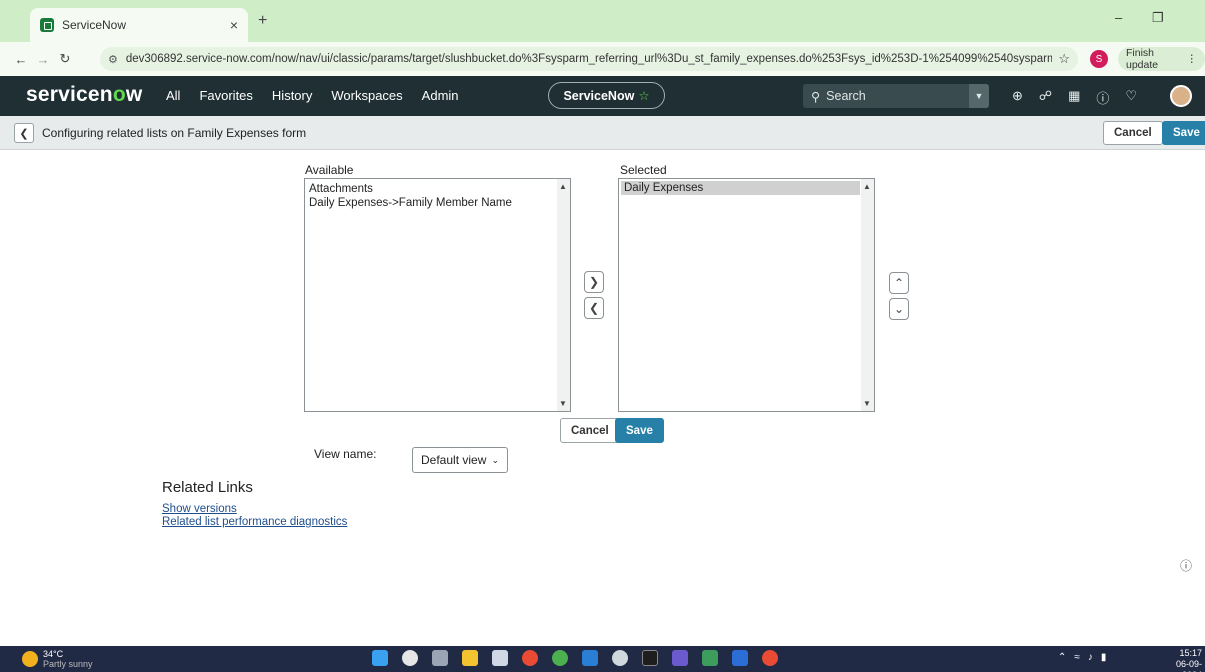 This screenshot has width=1205, height=672. Describe the element at coordinates (680, 658) in the screenshot. I see `photos-icon` at that location.